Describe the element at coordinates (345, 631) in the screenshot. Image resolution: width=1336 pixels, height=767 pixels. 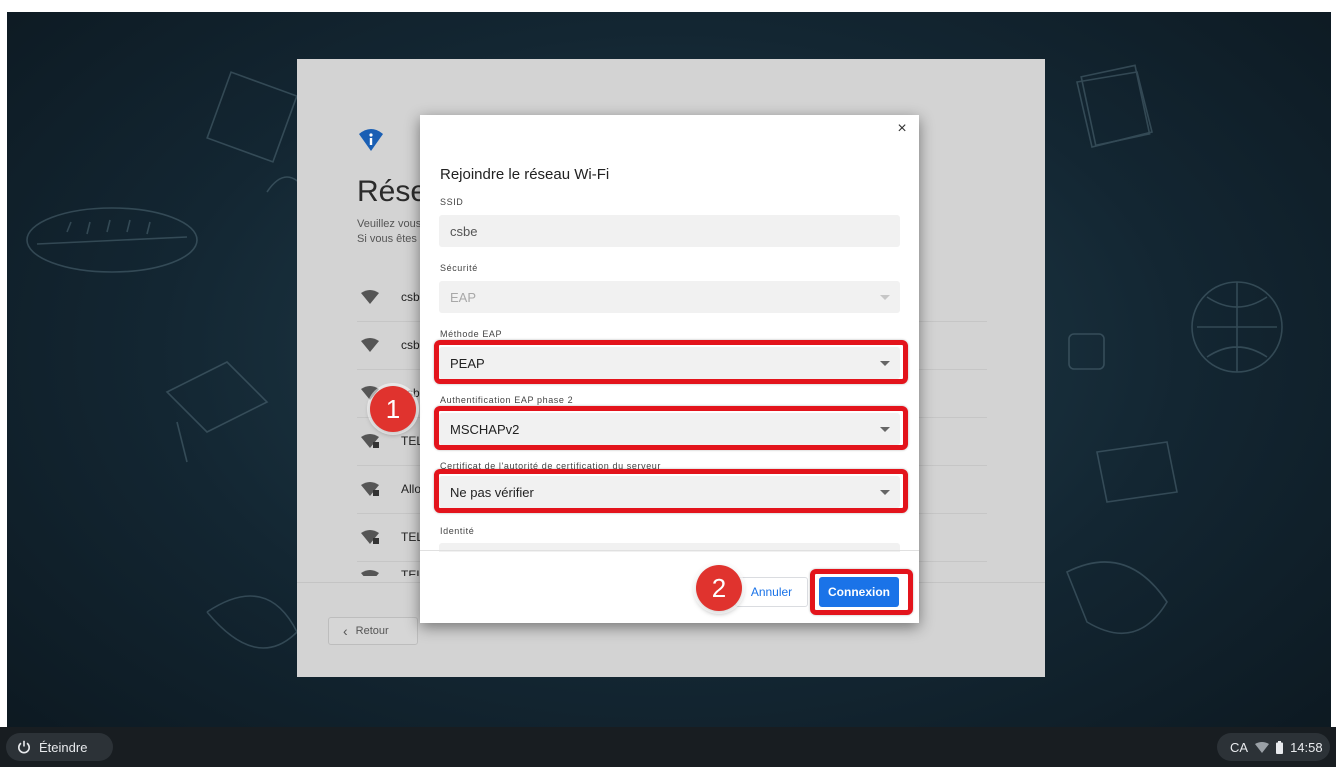
I see `chevron-left-icon: ‹` at that location.